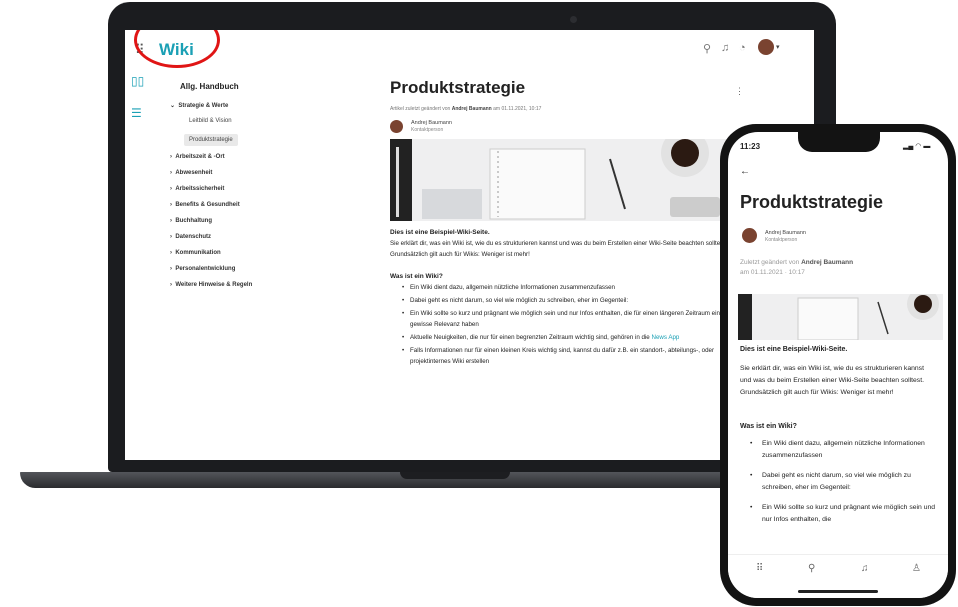 Image resolution: width=958 pixels, height=607 pixels. I want to click on sidebar-item: › Buchhaltung, so click(191, 221).